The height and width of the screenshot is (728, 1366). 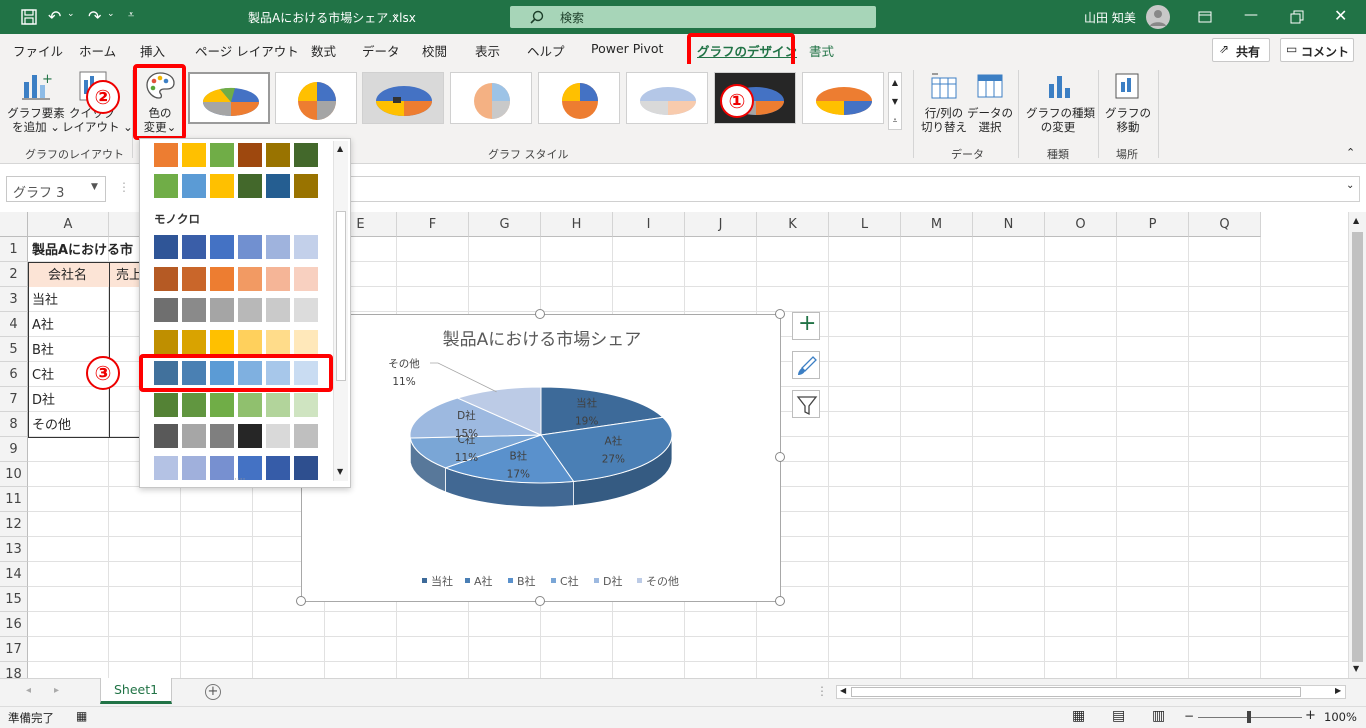 I want to click on tab-help: ヘルプ, so click(x=546, y=50).